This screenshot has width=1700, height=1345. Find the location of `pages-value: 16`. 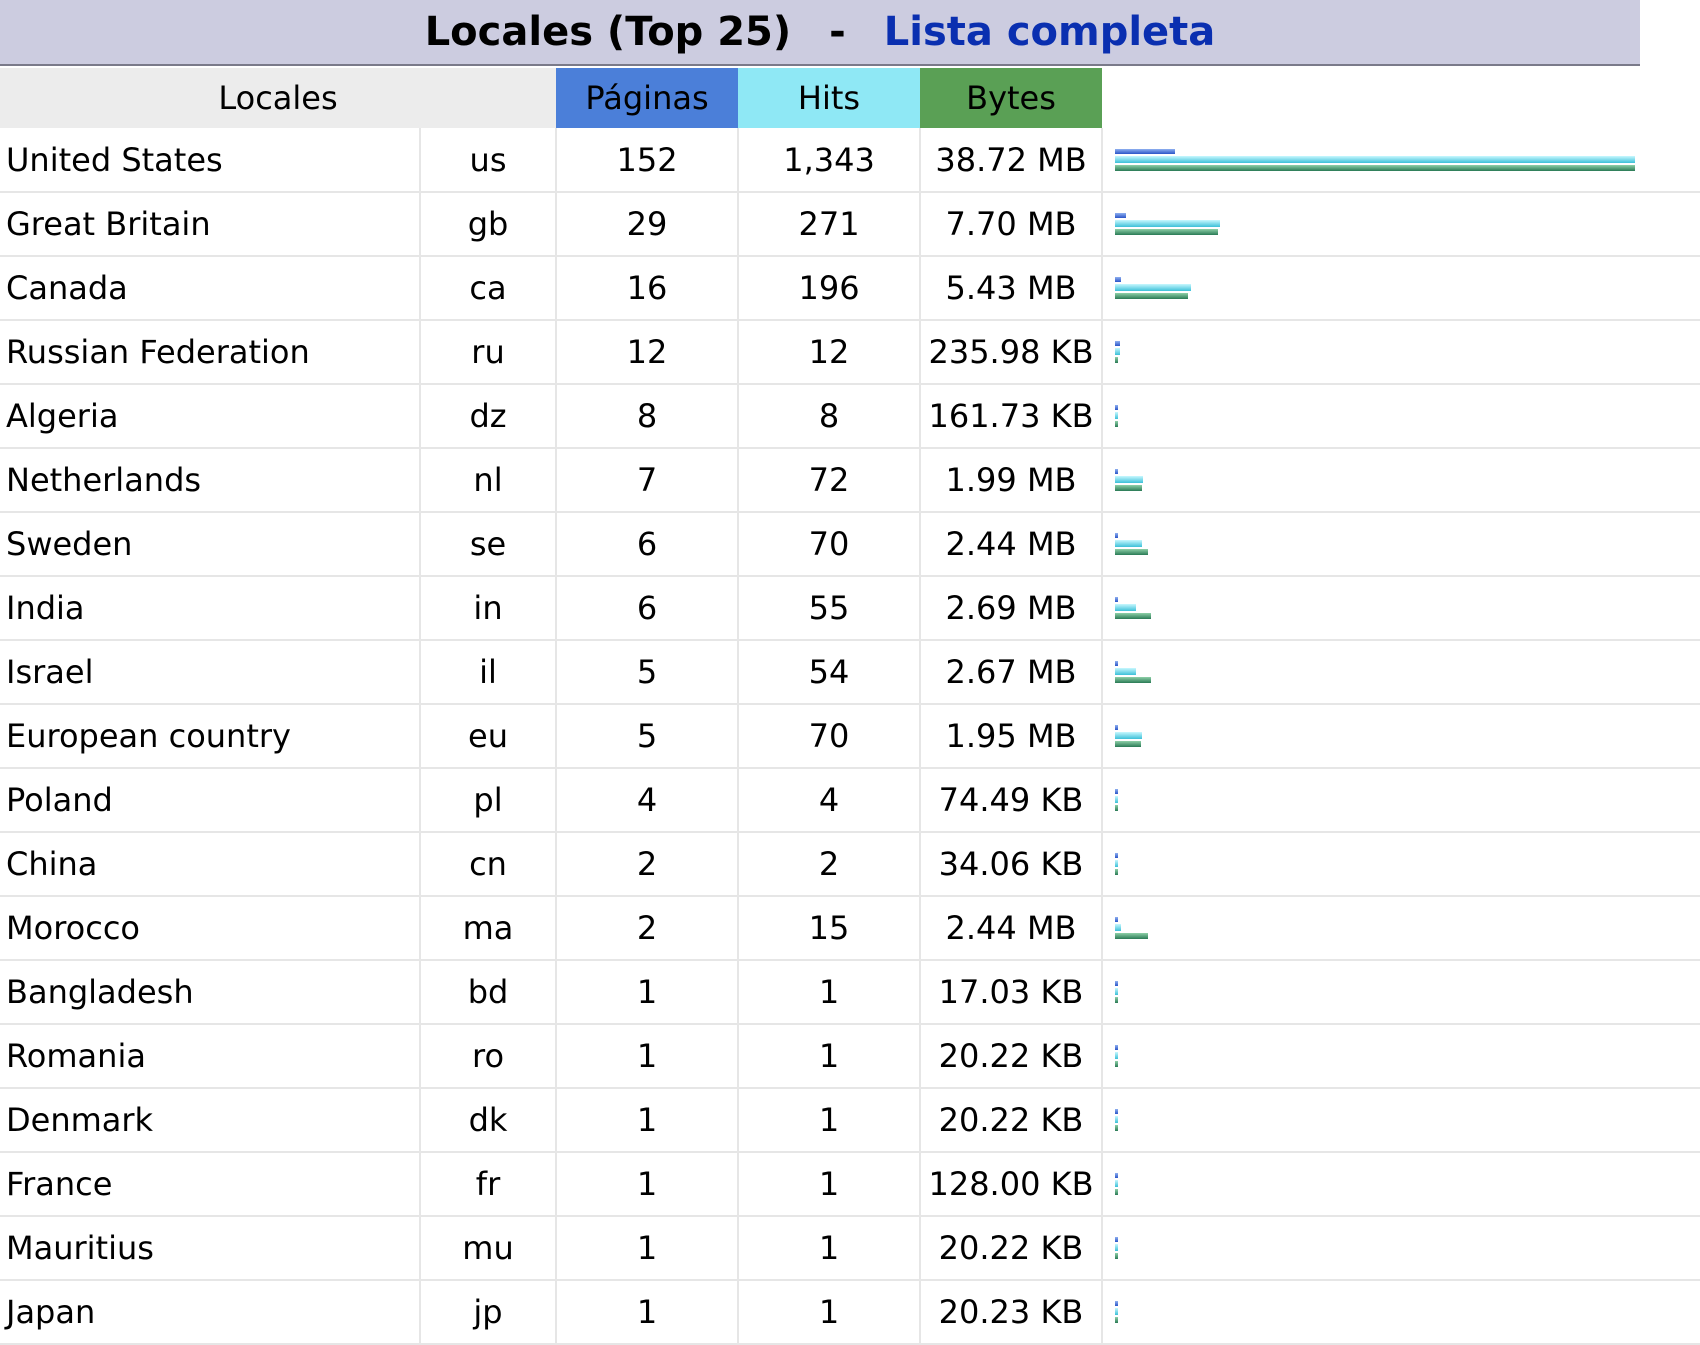

pages-value: 16 is located at coordinates (648, 288).